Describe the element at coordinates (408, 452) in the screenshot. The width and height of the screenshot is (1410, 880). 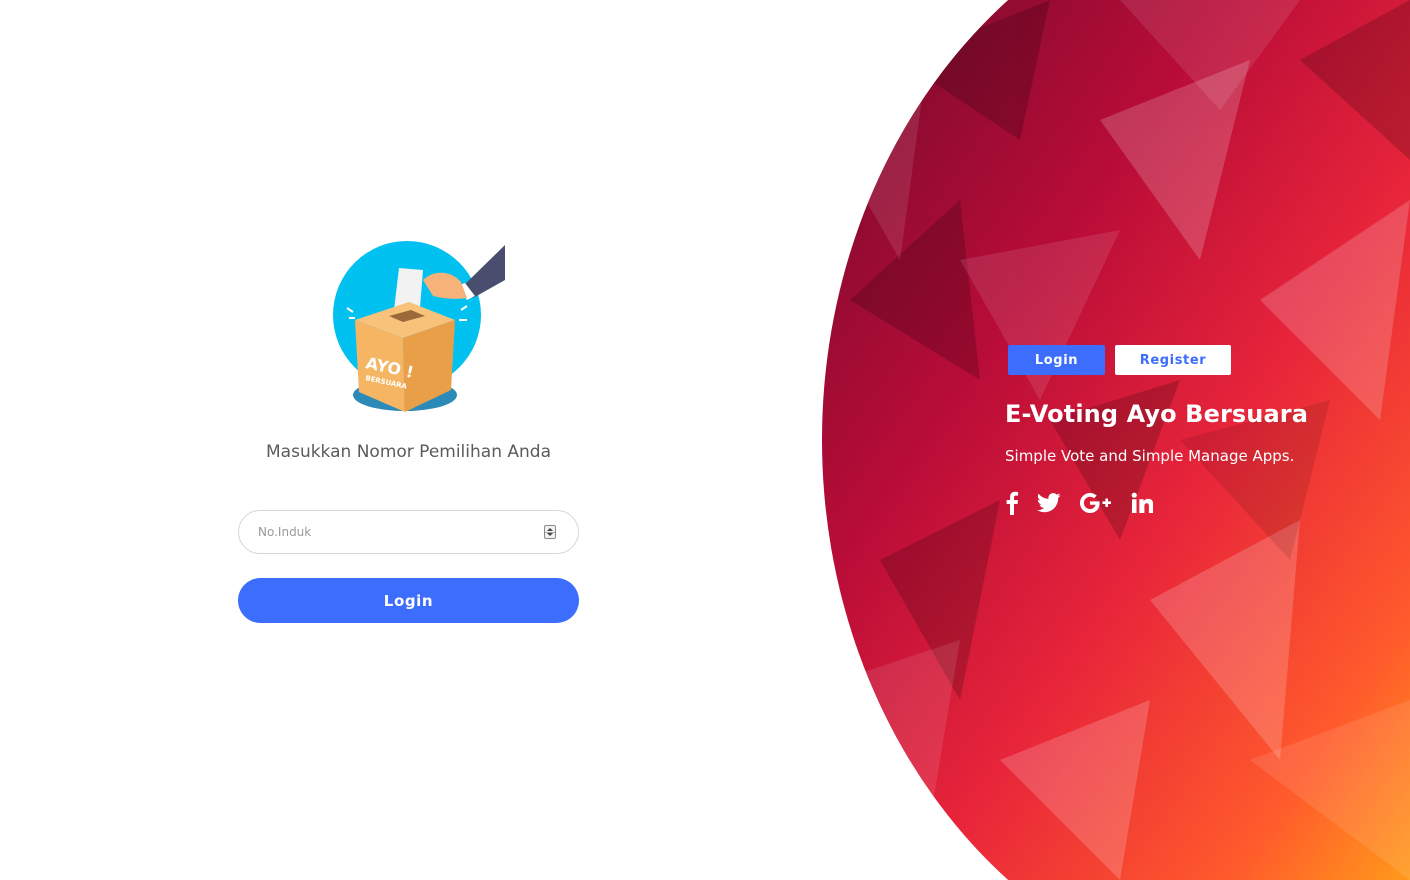
I see `login-prompt: Masukkan Nomor Pemilihan Anda` at that location.